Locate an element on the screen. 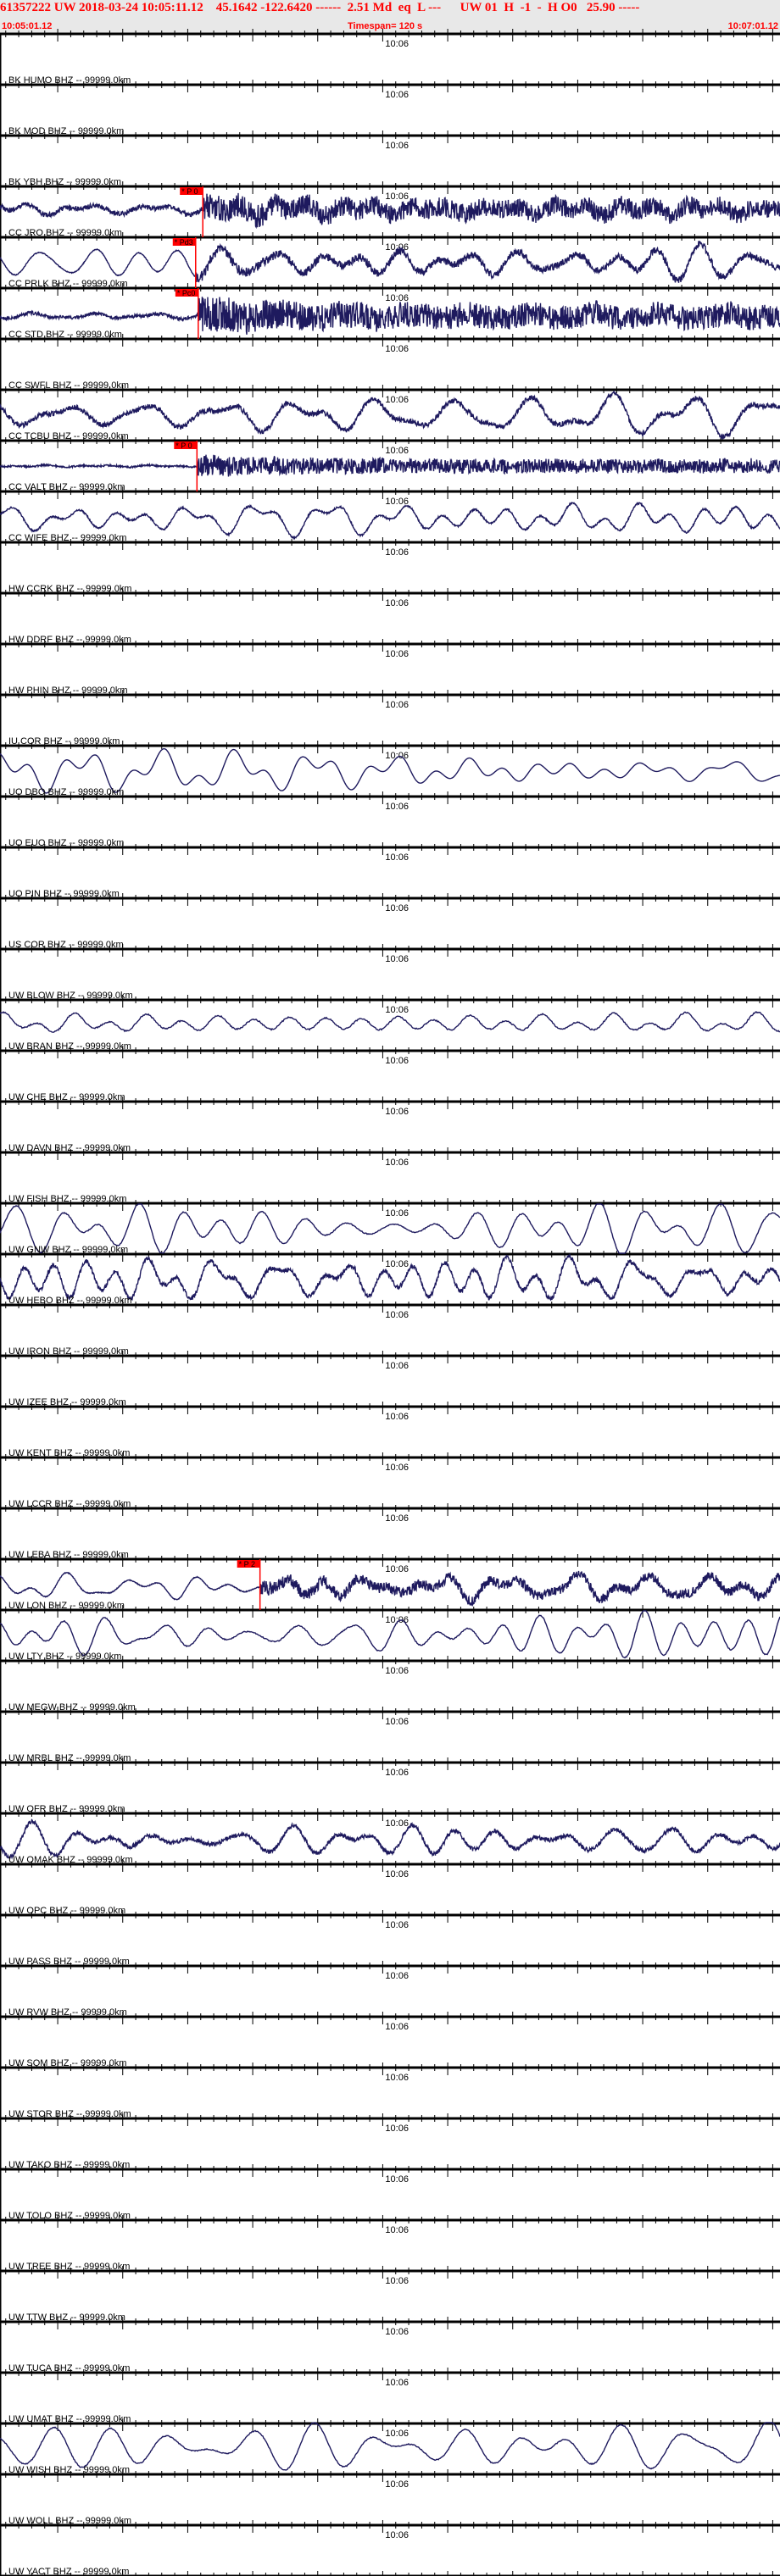  channel-label: UW TAKO BHZ -- 99999.0km is located at coordinates (69, 2165).